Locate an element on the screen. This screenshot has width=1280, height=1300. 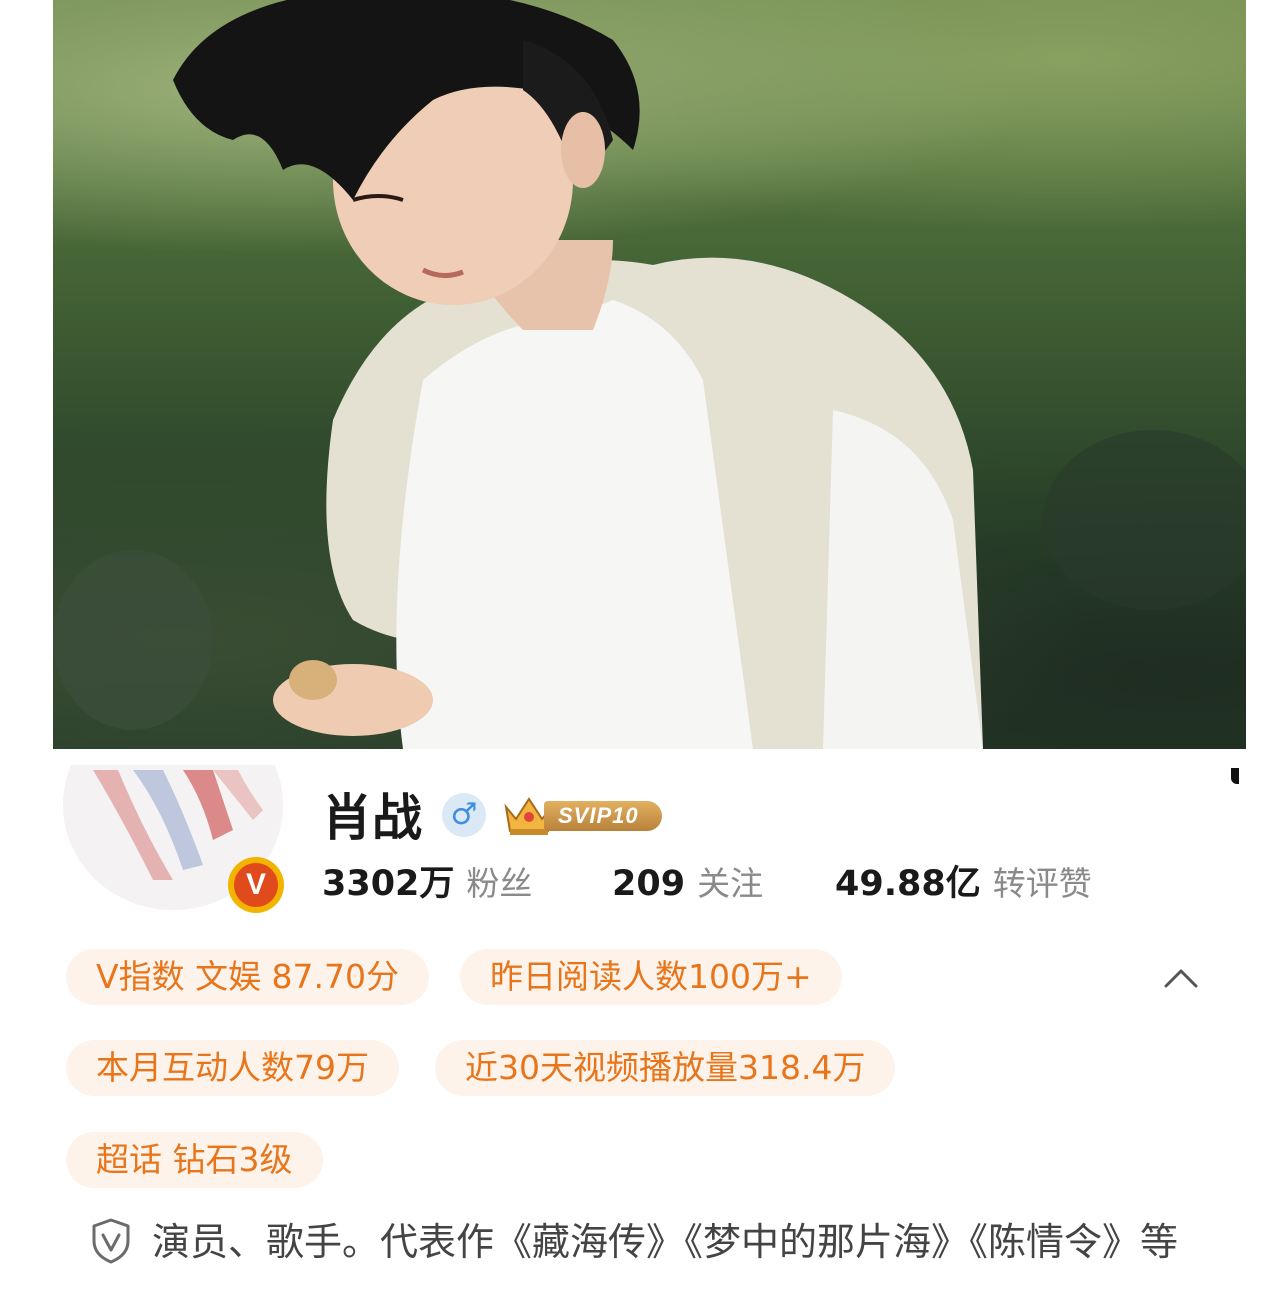
engagement-count: 49.88亿 is located at coordinates (908, 884).